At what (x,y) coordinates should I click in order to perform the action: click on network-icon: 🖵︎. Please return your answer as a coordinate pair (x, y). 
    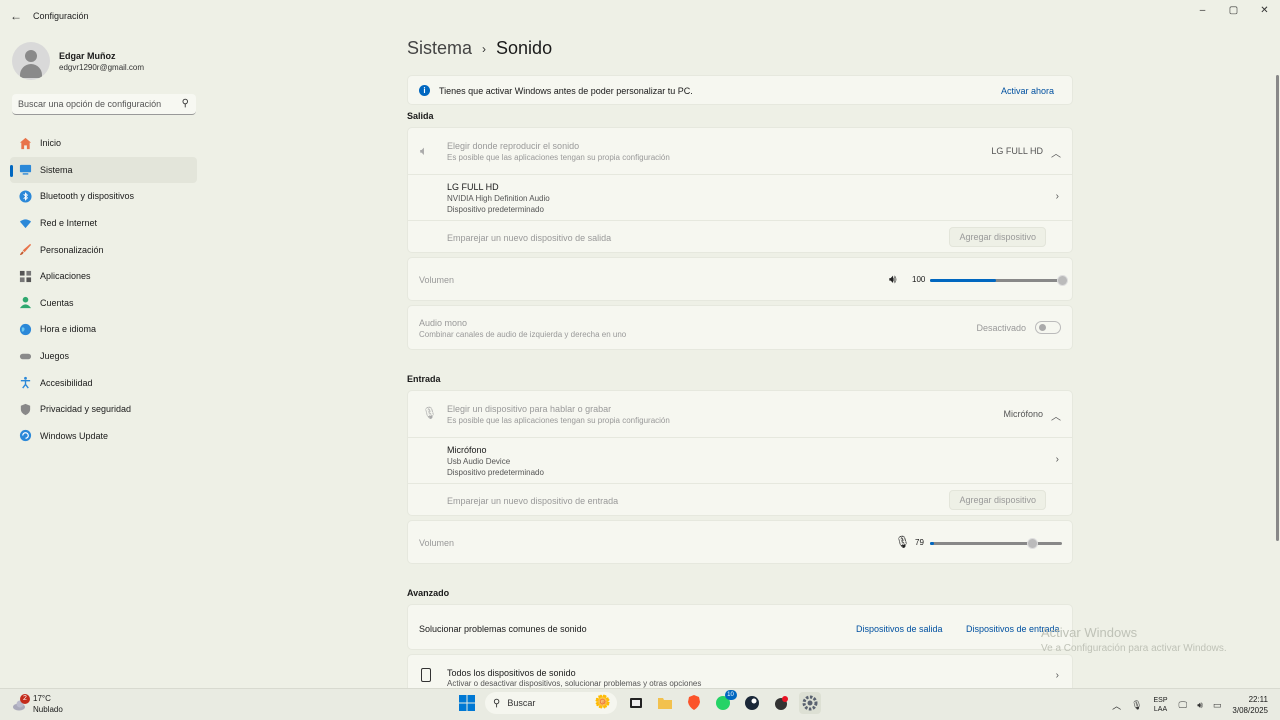
    Looking at the image, I should click on (1183, 705).